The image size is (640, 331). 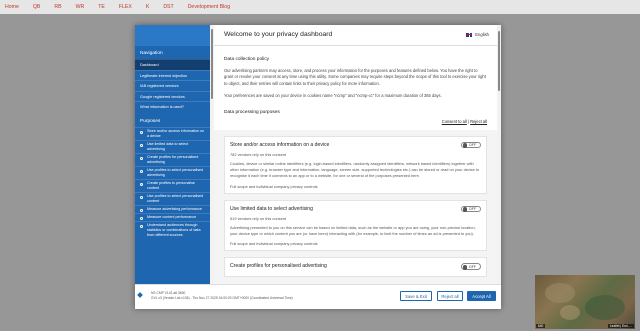 I want to click on flag-icon, so click(x=469, y=34).